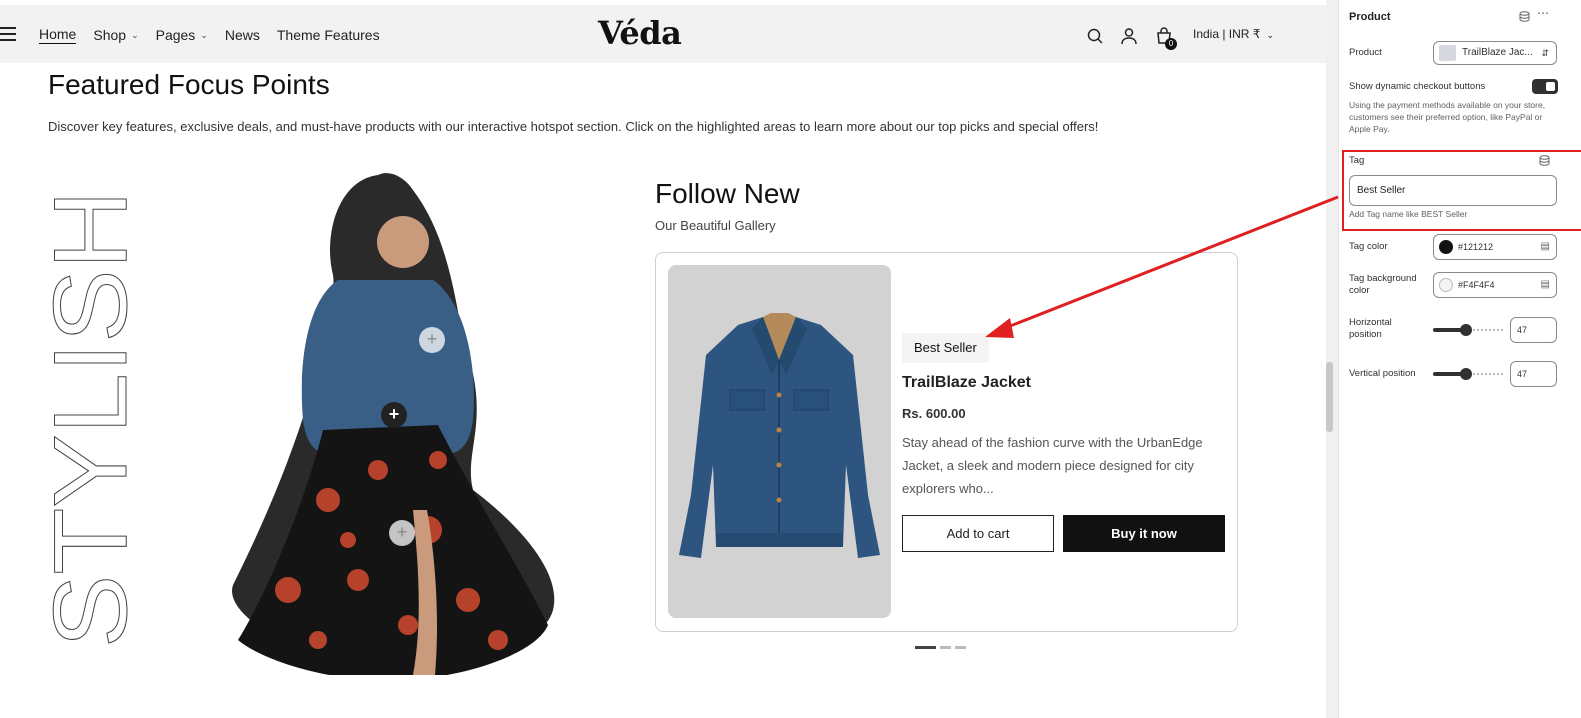  Describe the element at coordinates (175, 35) in the screenshot. I see `nav-label: Pages` at that location.